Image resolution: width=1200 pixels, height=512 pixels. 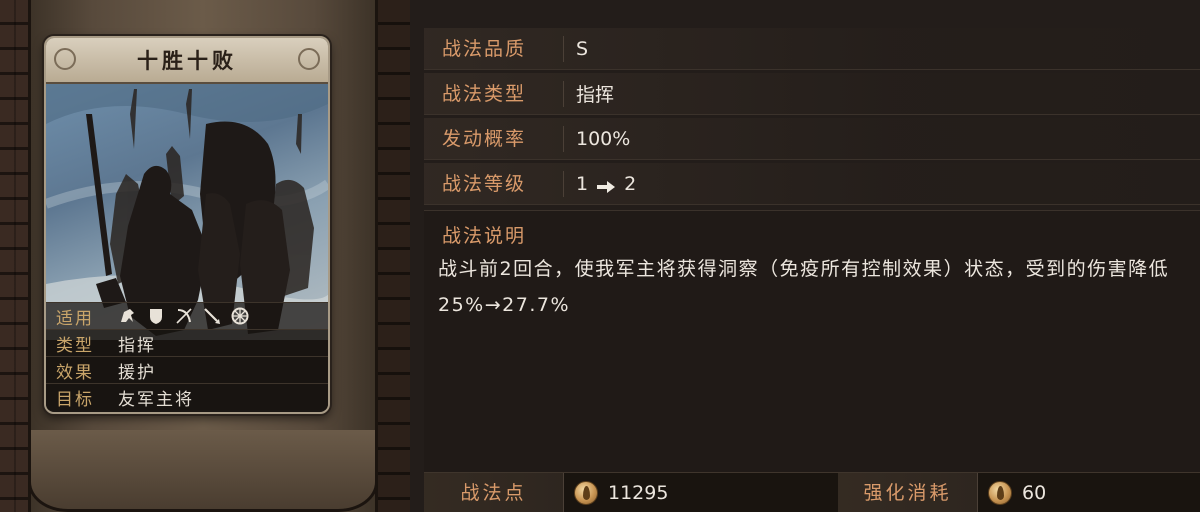 I want to click on level-value: 1 2, so click(x=600, y=184).